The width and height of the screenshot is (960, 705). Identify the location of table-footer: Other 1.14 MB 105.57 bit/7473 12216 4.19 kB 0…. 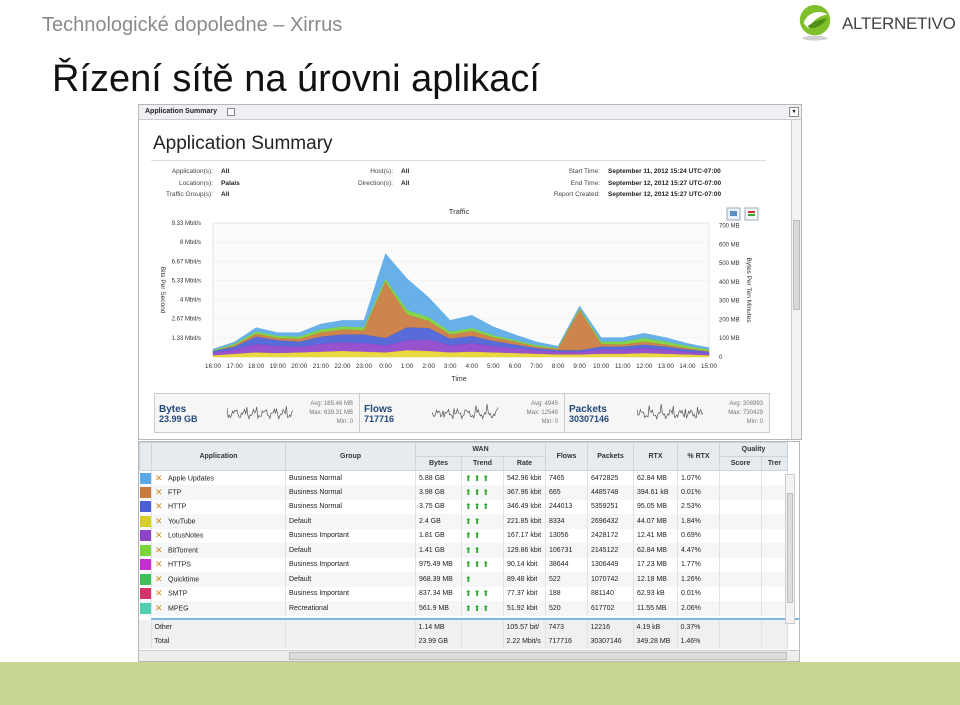
(463, 634).